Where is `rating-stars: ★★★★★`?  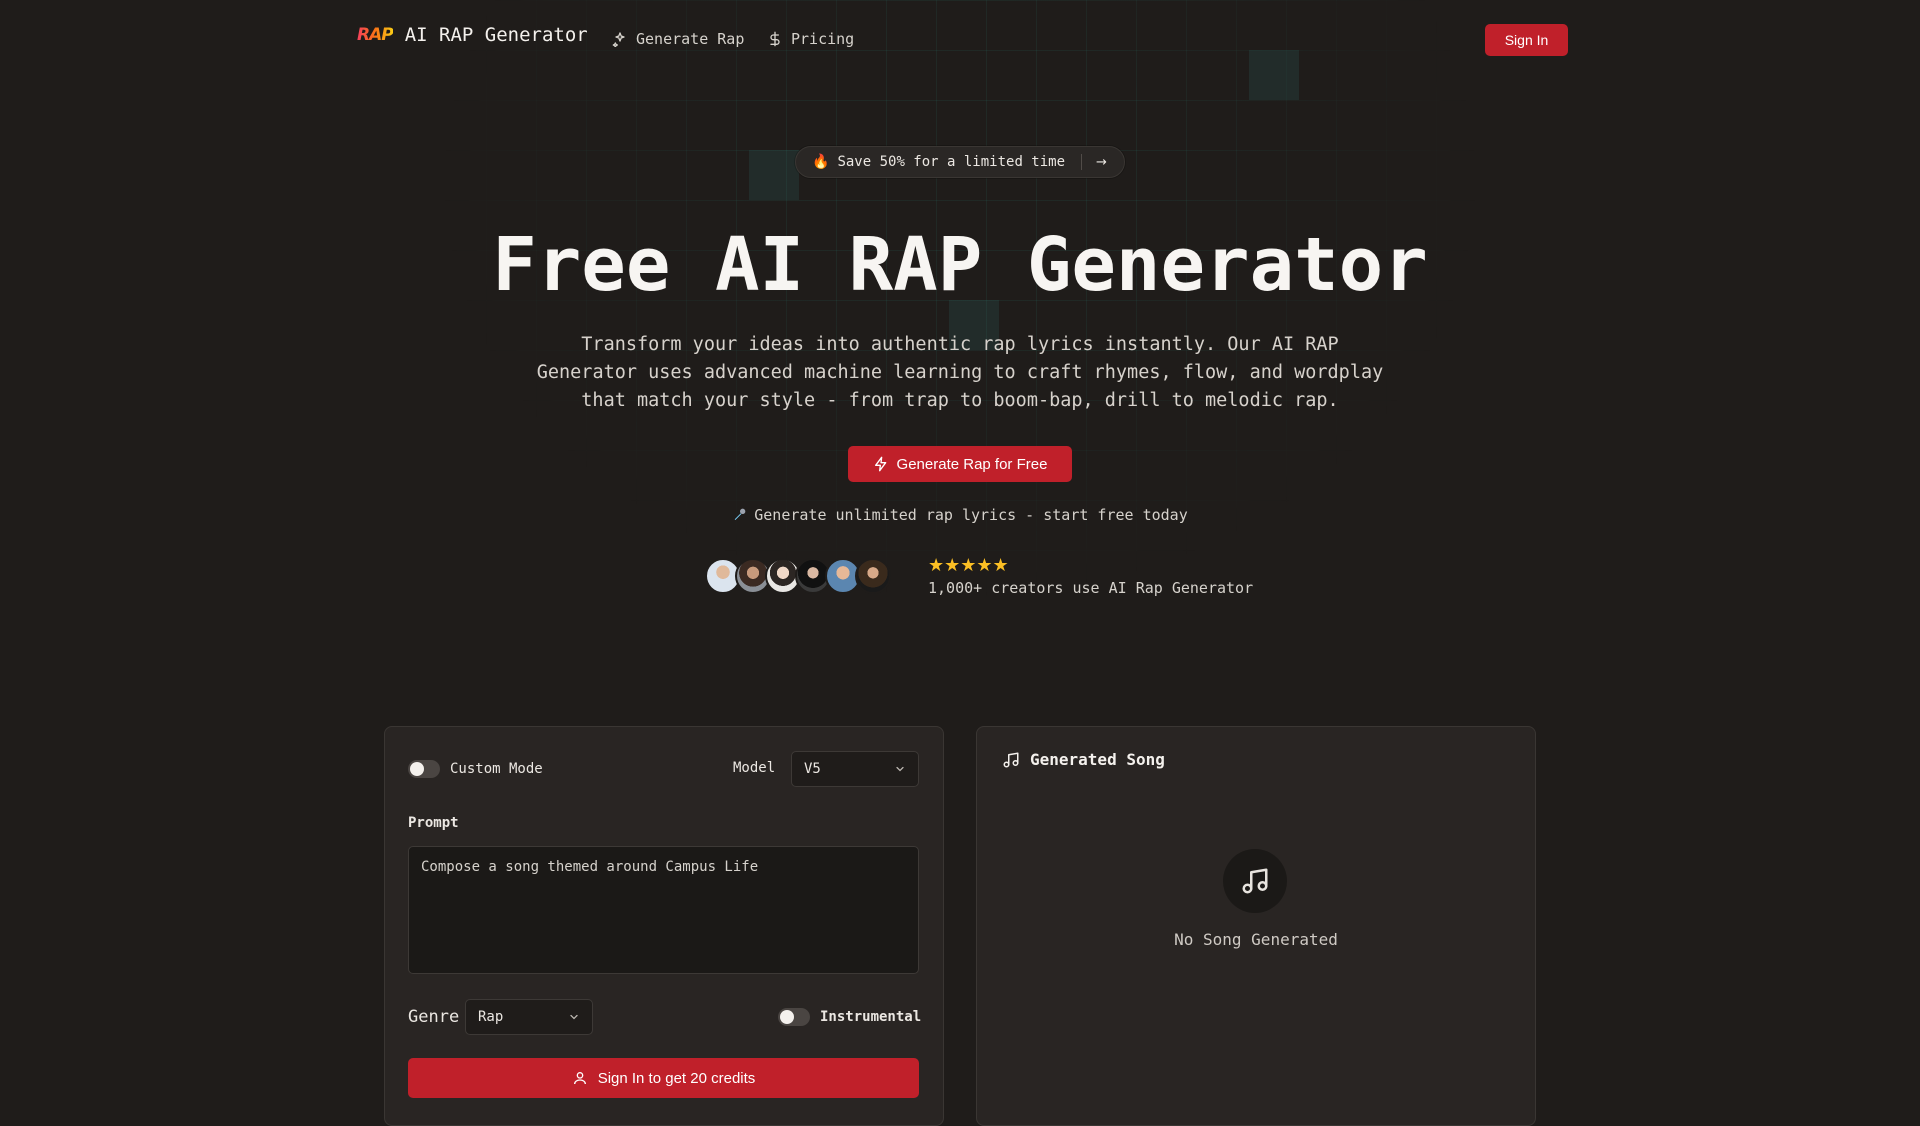
rating-stars: ★★★★★ is located at coordinates (968, 565).